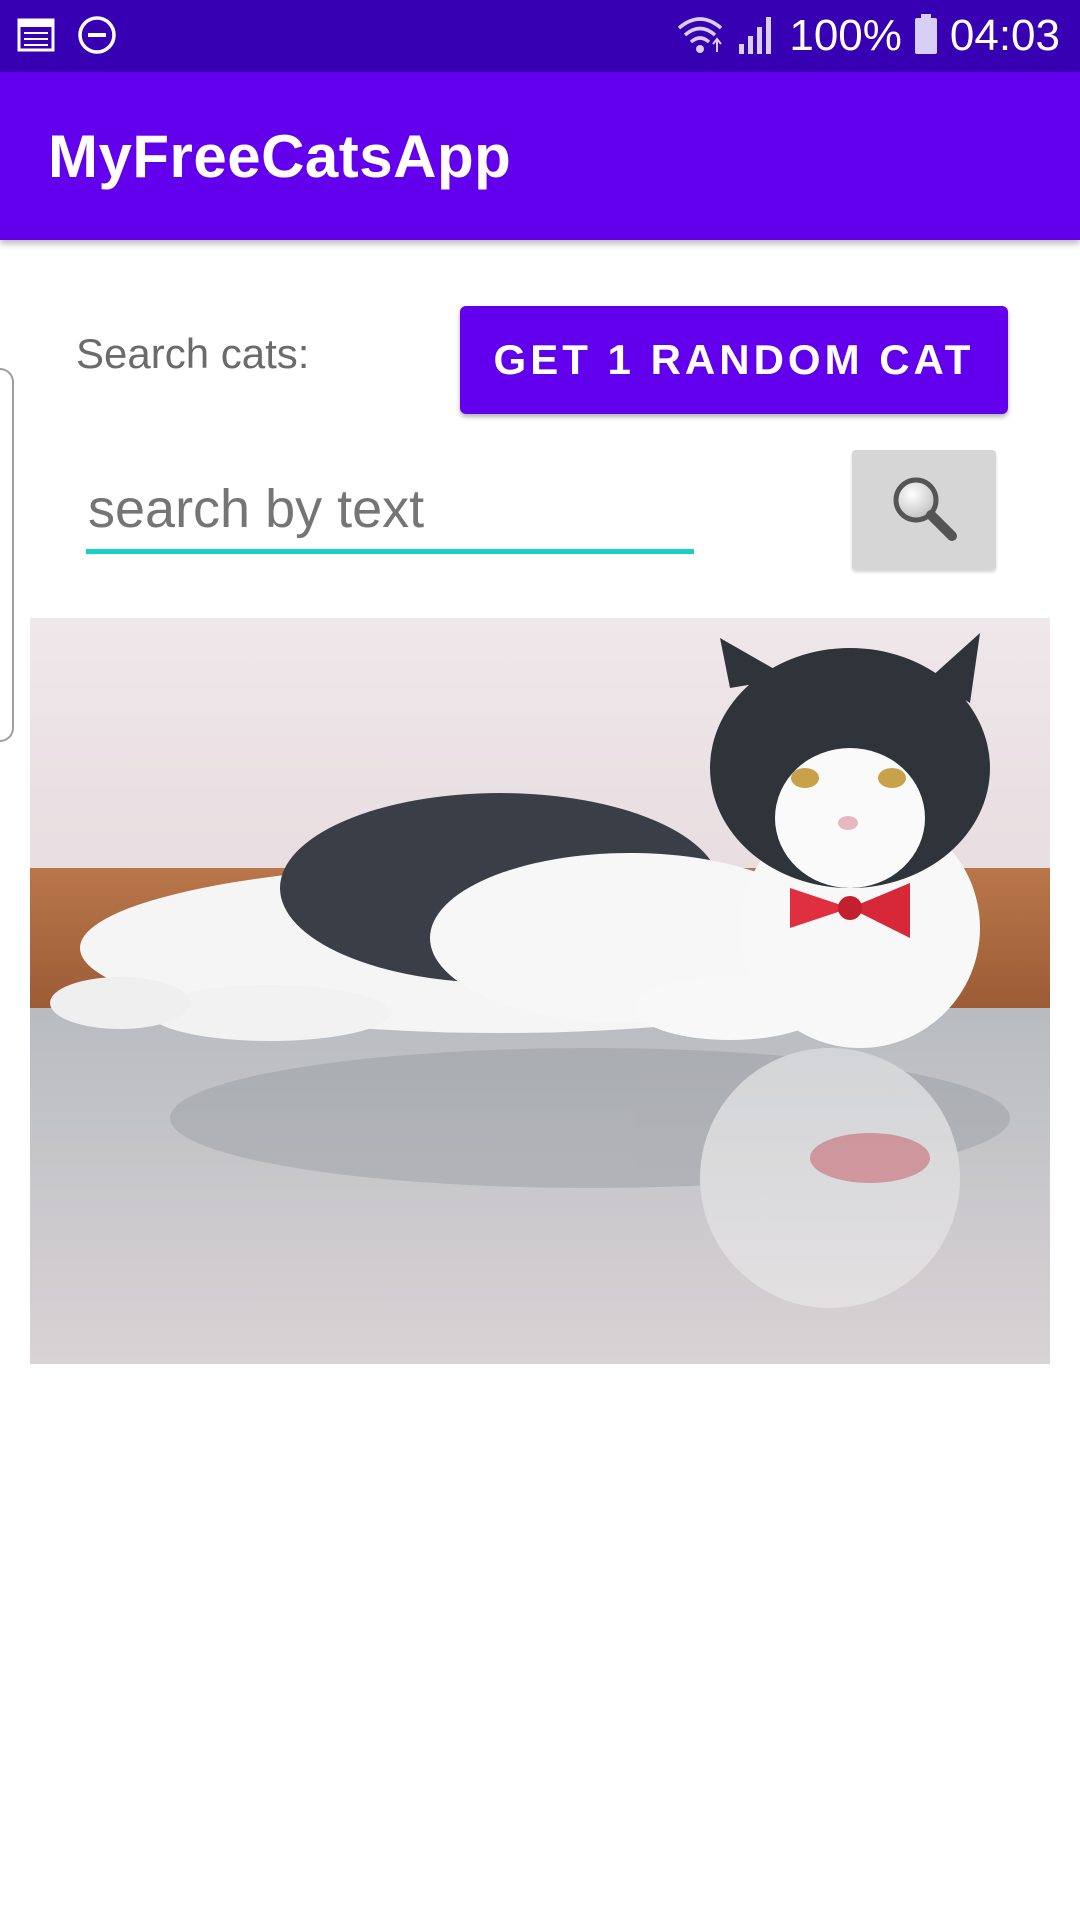  I want to click on battery-icon, so click(926, 36).